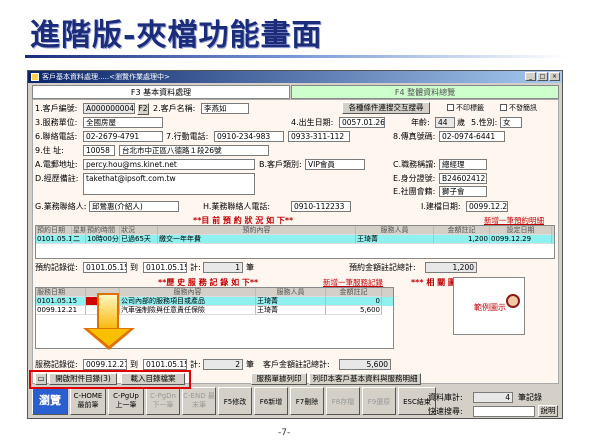 The height and width of the screenshot is (445, 590). What do you see at coordinates (106, 77) in the screenshot?
I see `window-title: 客戶基本資料處理.....<瀏覽作業處理中>` at bounding box center [106, 77].